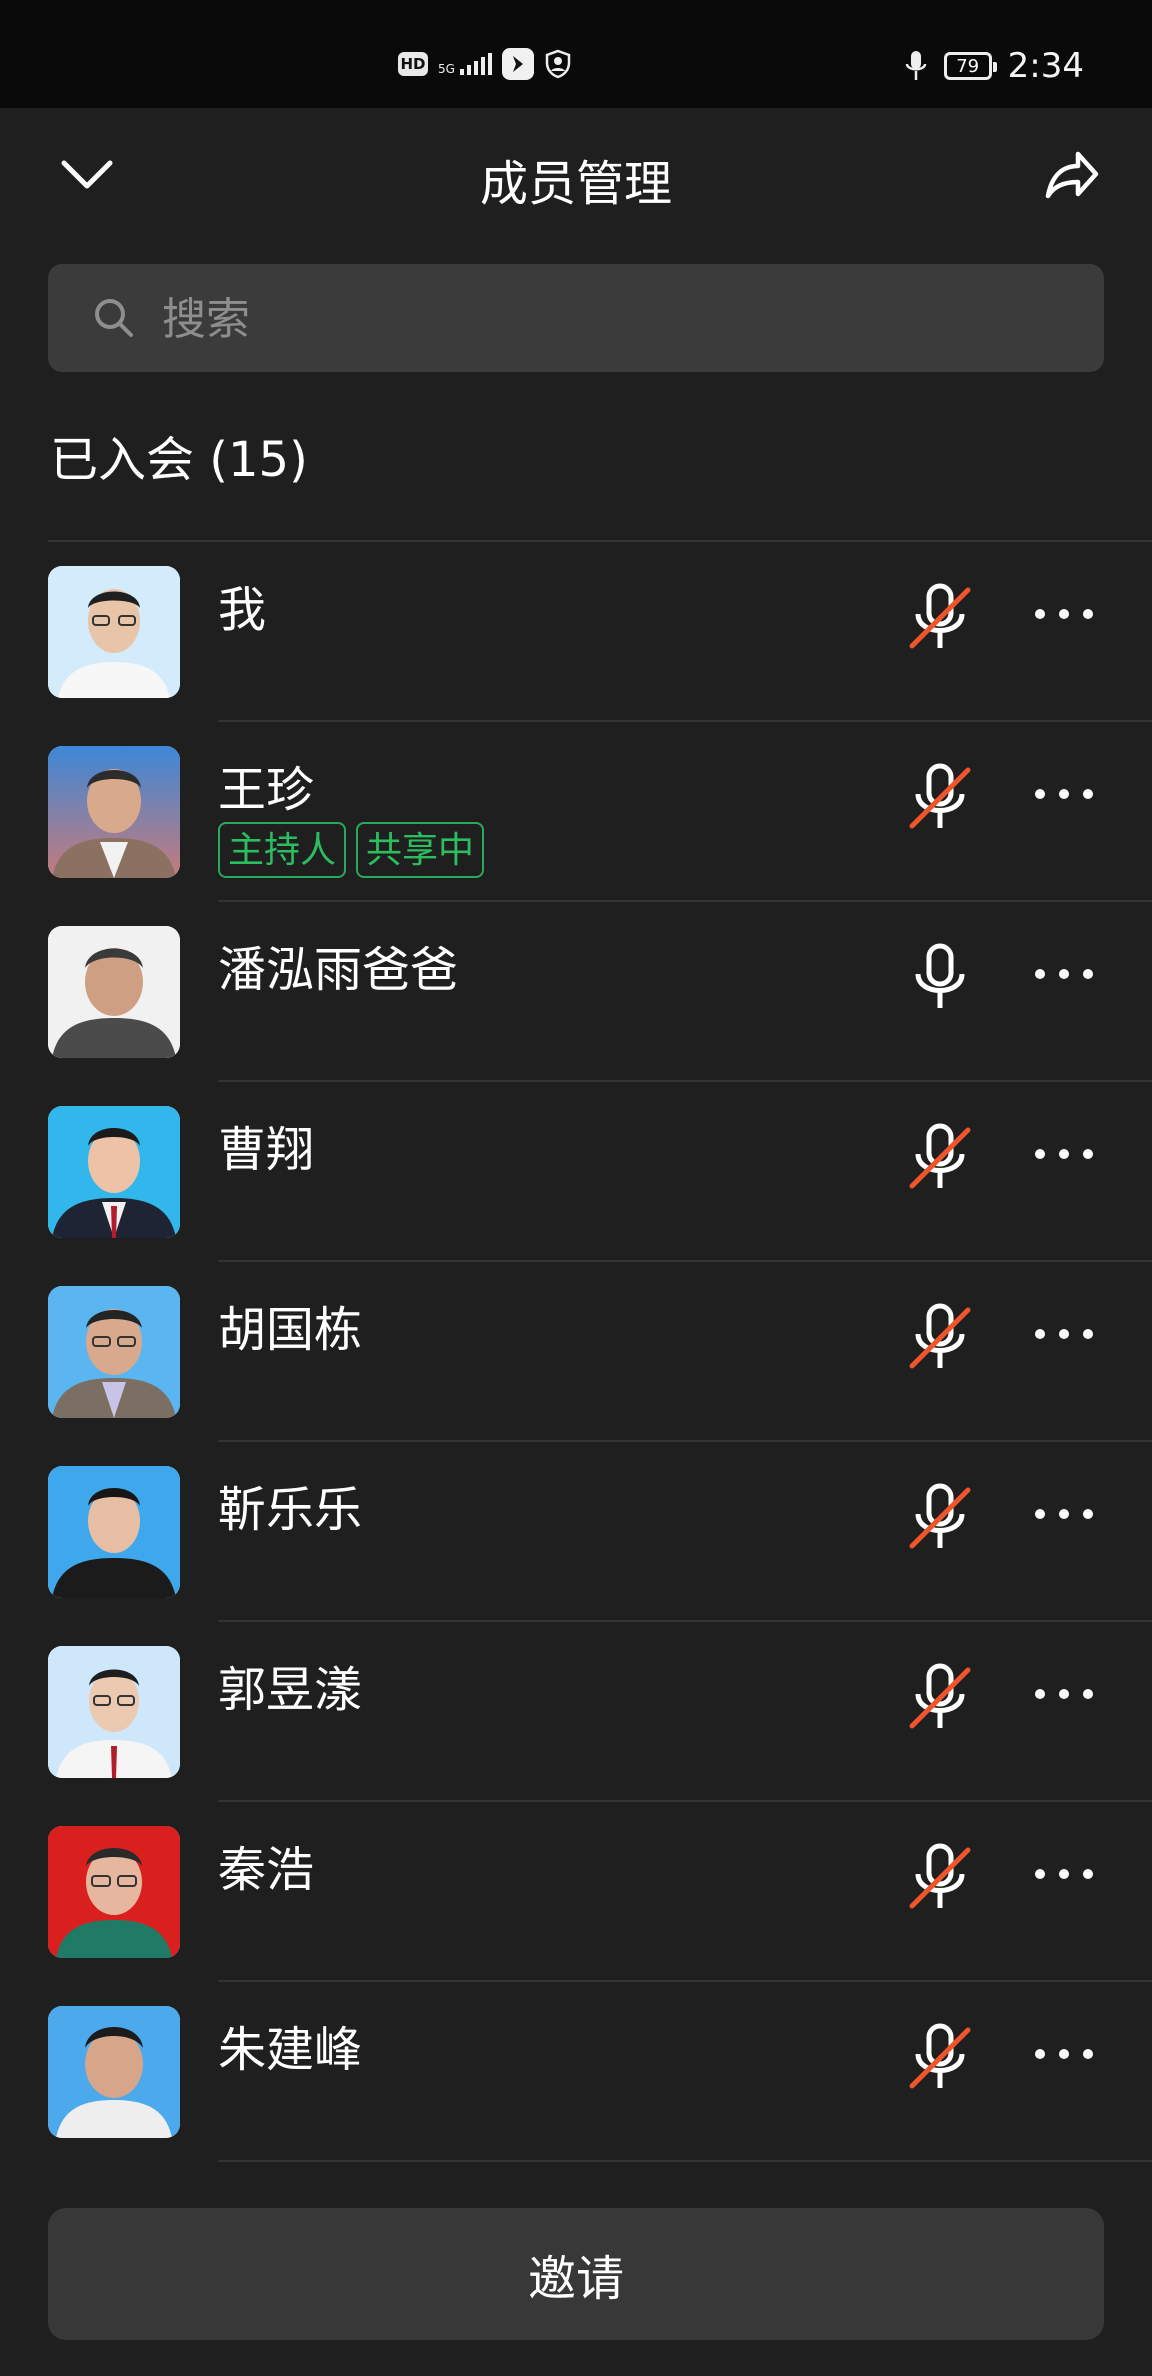 The width and height of the screenshot is (1152, 2376). I want to click on member-row: 我, so click(576, 632).